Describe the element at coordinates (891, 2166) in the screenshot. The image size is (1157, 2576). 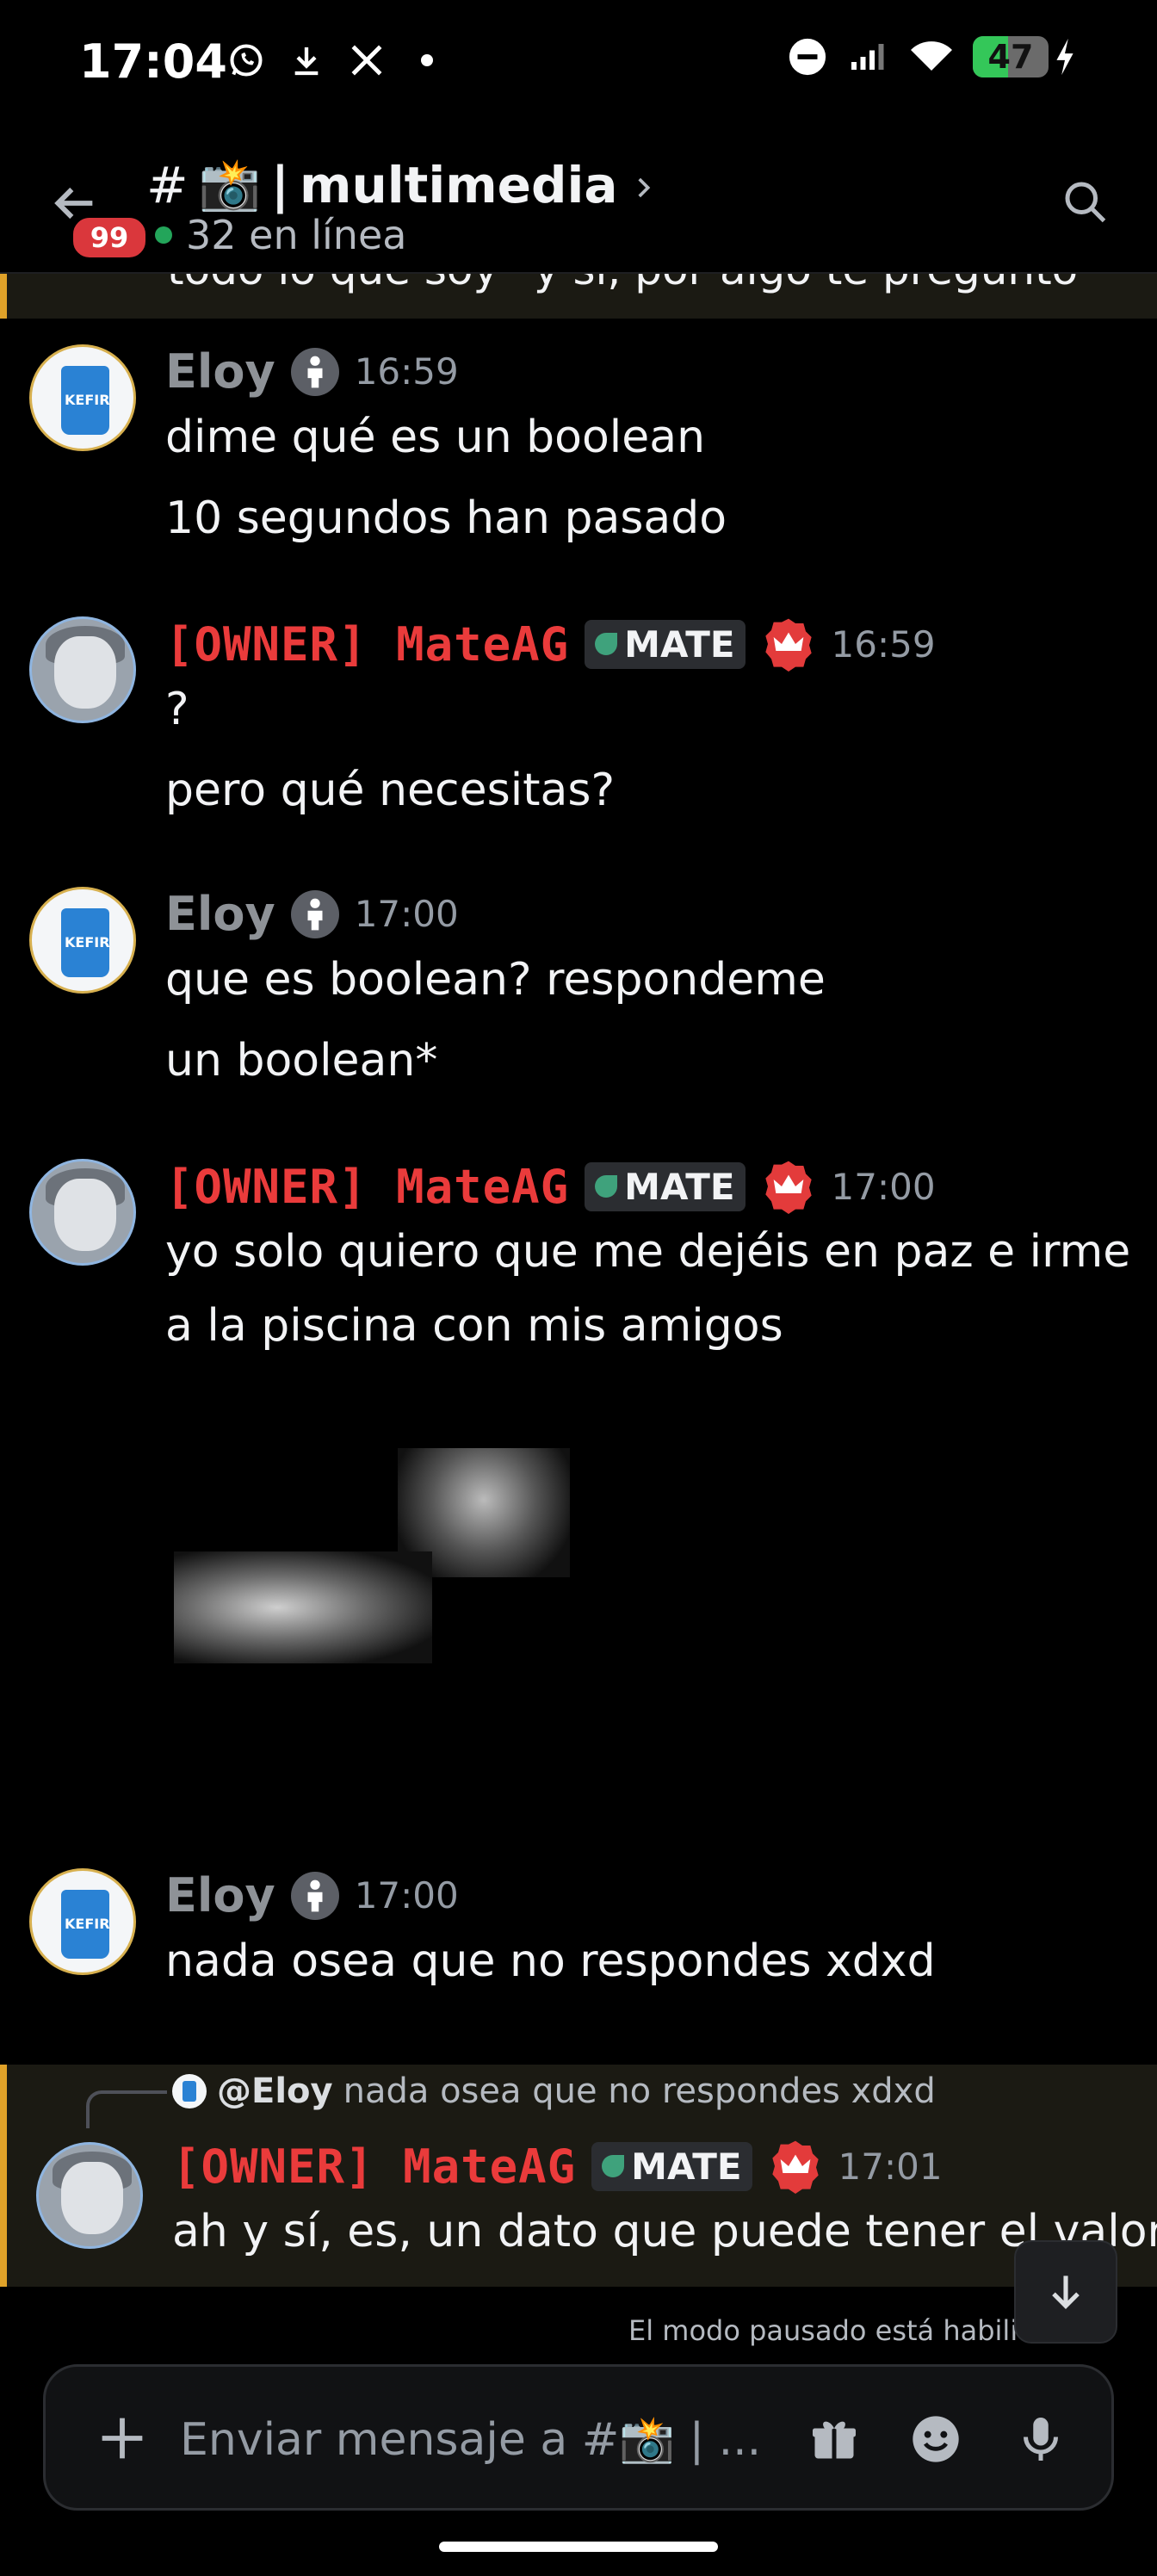
I see `timestamp: 17:01` at that location.